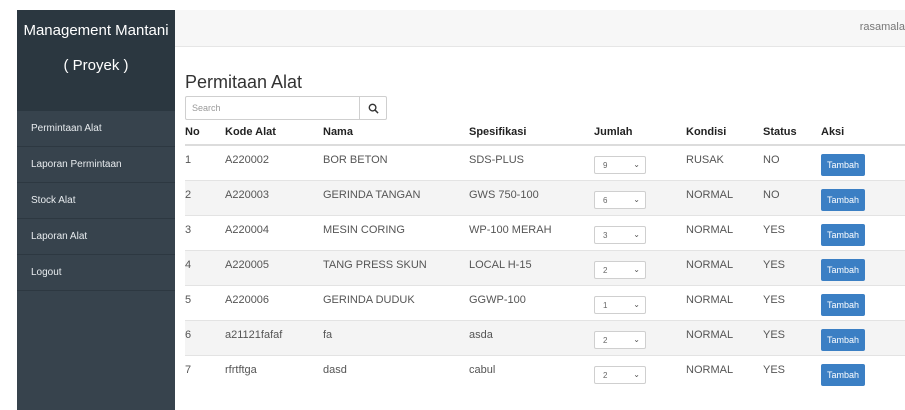  What do you see at coordinates (605, 165) in the screenshot?
I see `jumlah-value: 9` at bounding box center [605, 165].